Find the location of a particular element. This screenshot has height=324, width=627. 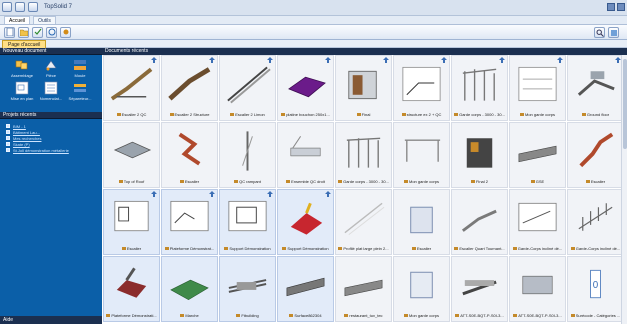

recent-document-tile: Top of Roof is located at coordinates (131, 155).